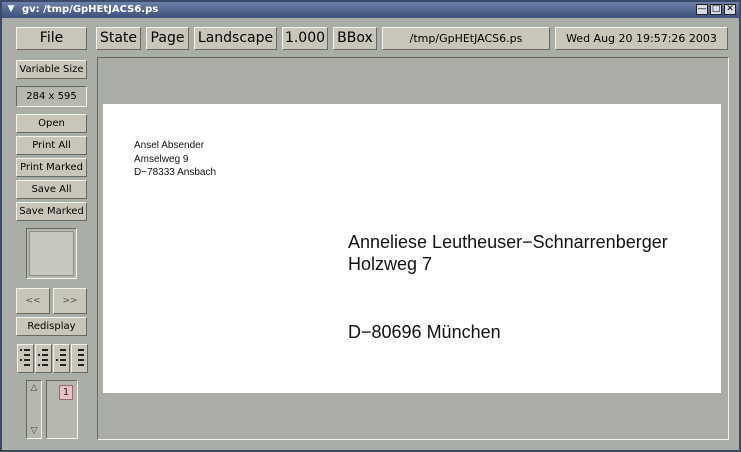  I want to click on print-marked-button: Print Marked, so click(51, 167).